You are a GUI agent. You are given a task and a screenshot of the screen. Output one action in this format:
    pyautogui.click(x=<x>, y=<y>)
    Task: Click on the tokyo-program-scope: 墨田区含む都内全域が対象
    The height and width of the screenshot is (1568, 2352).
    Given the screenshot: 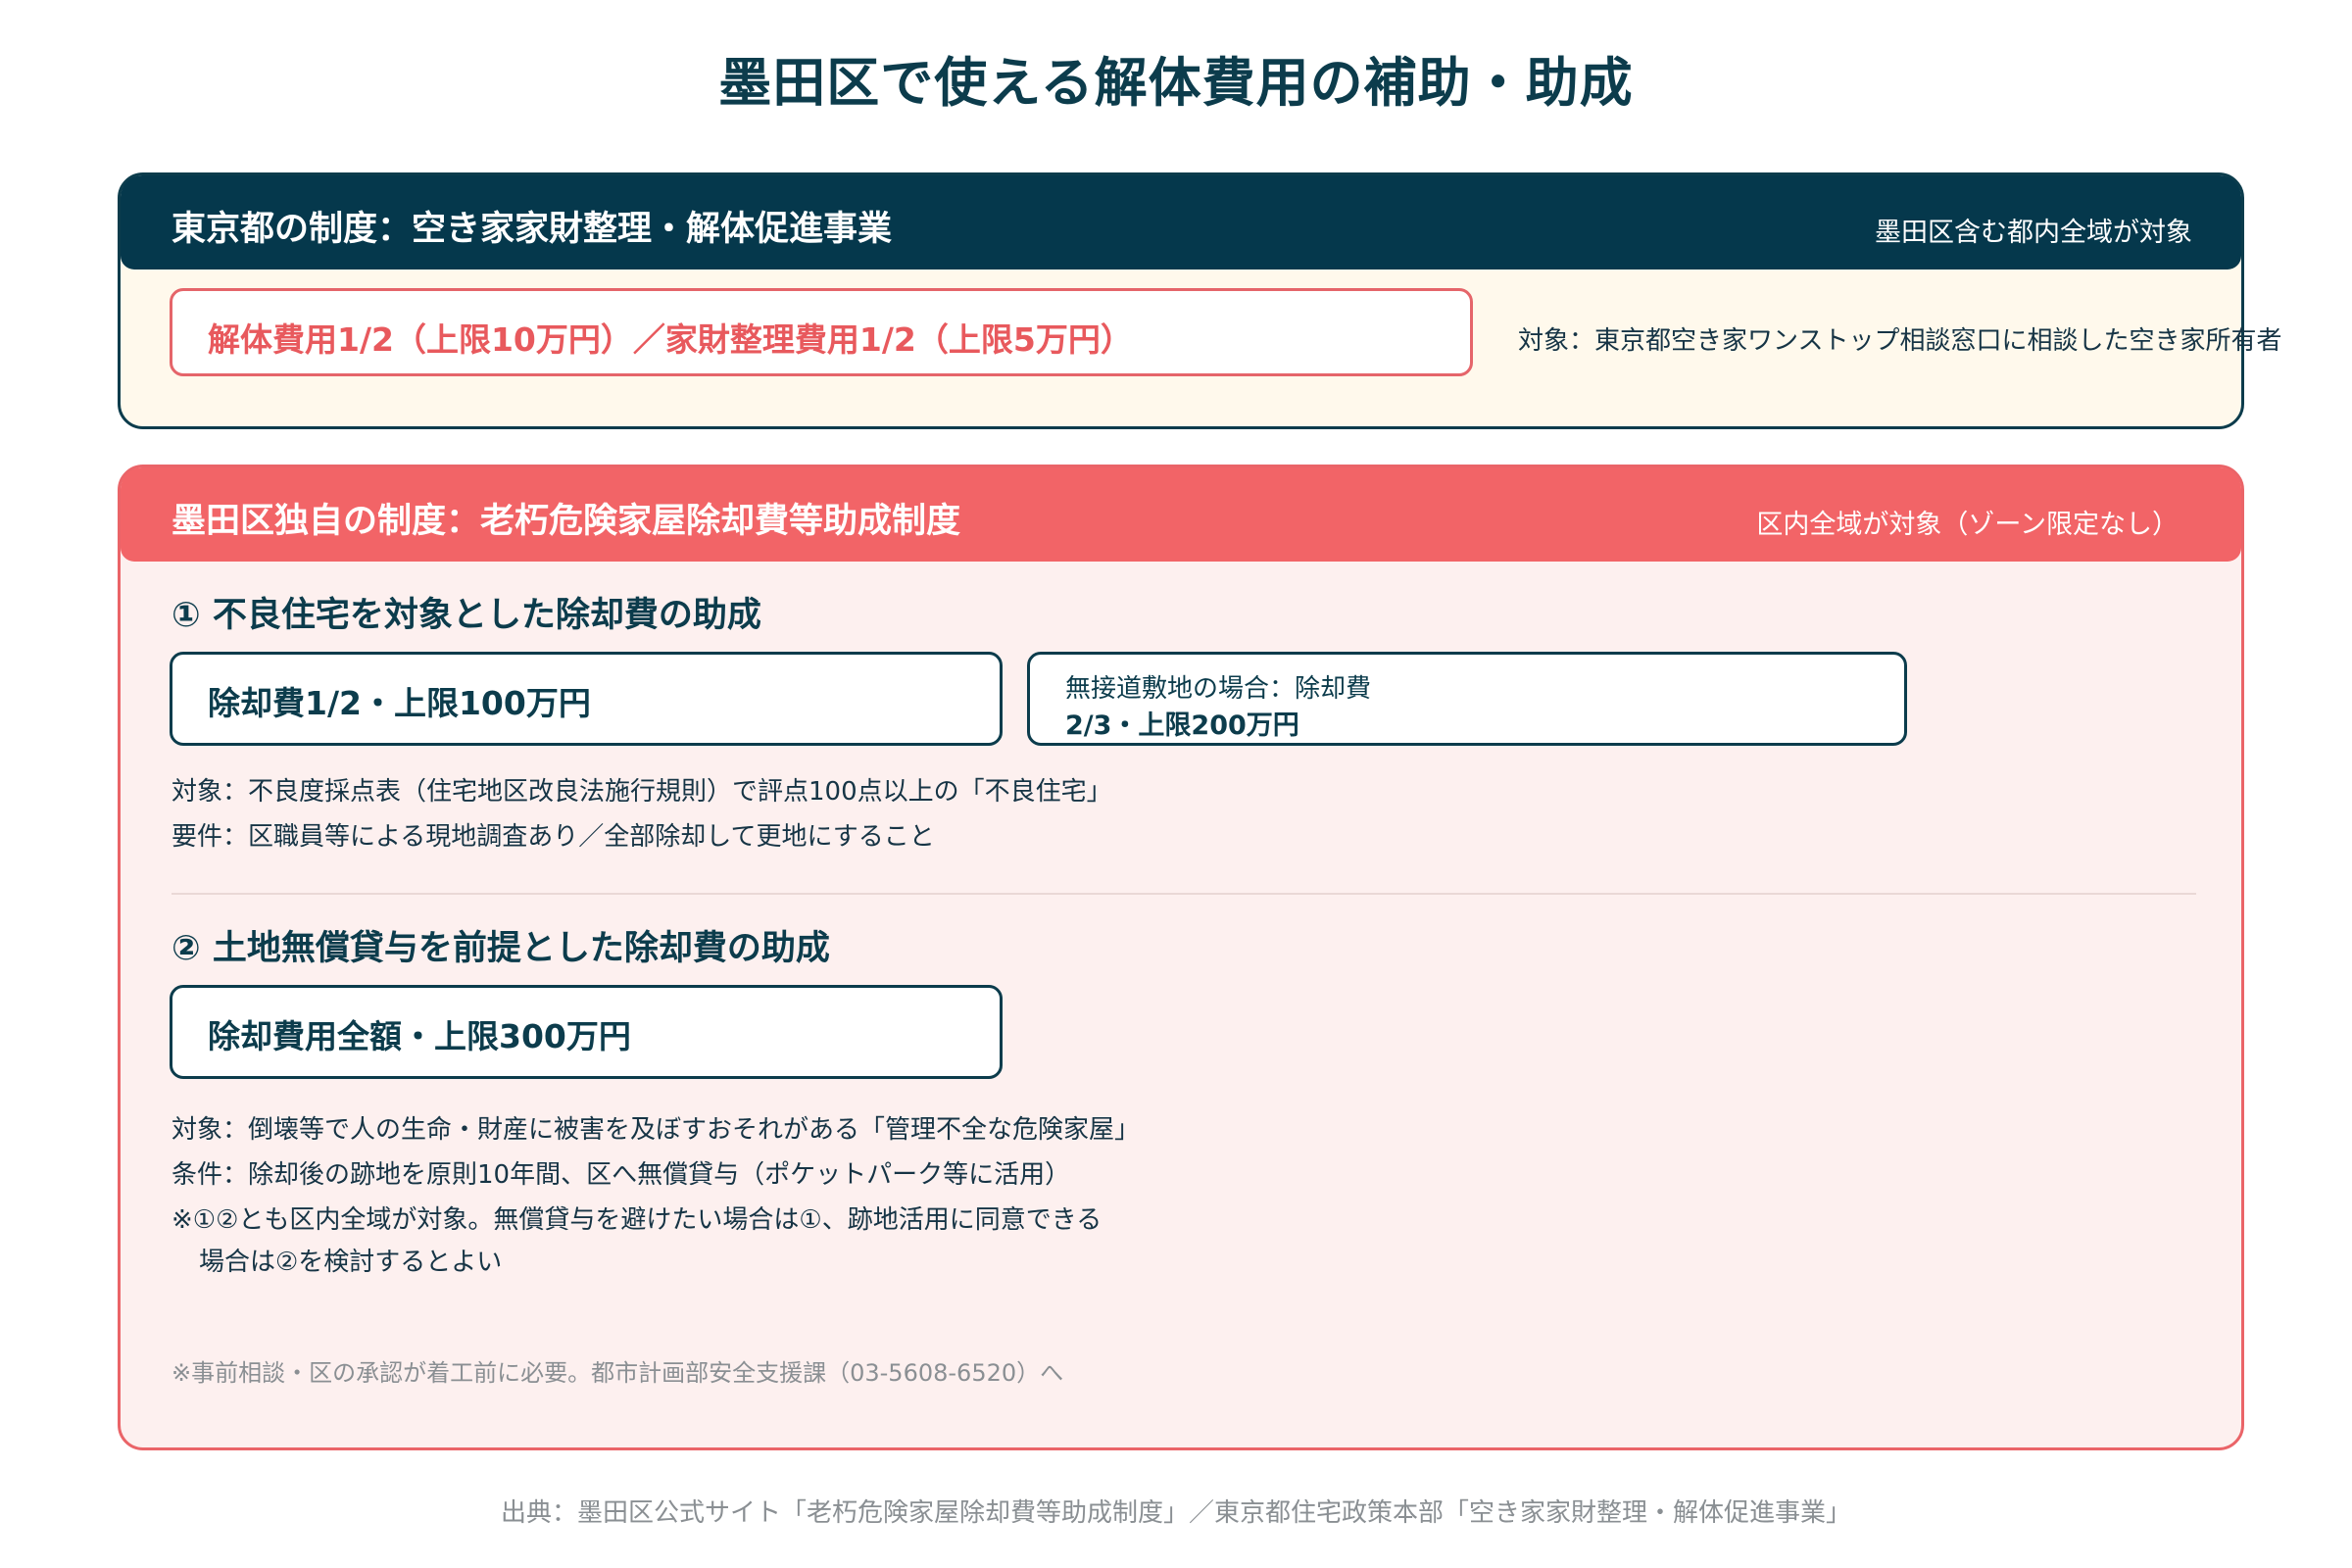 What is the action you would take?
    pyautogui.click(x=2033, y=233)
    